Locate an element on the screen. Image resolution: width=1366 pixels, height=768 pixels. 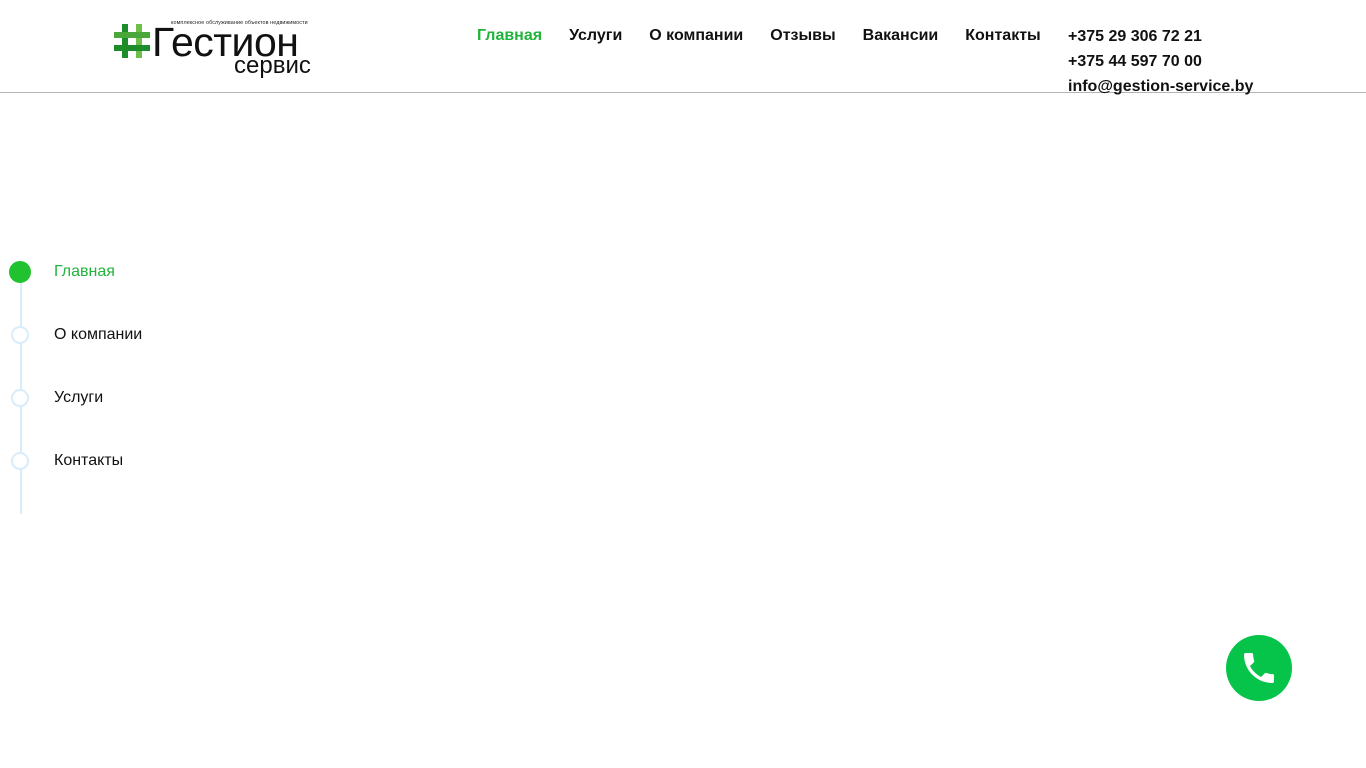
side-nav-label: Контакты is located at coordinates (89, 460).